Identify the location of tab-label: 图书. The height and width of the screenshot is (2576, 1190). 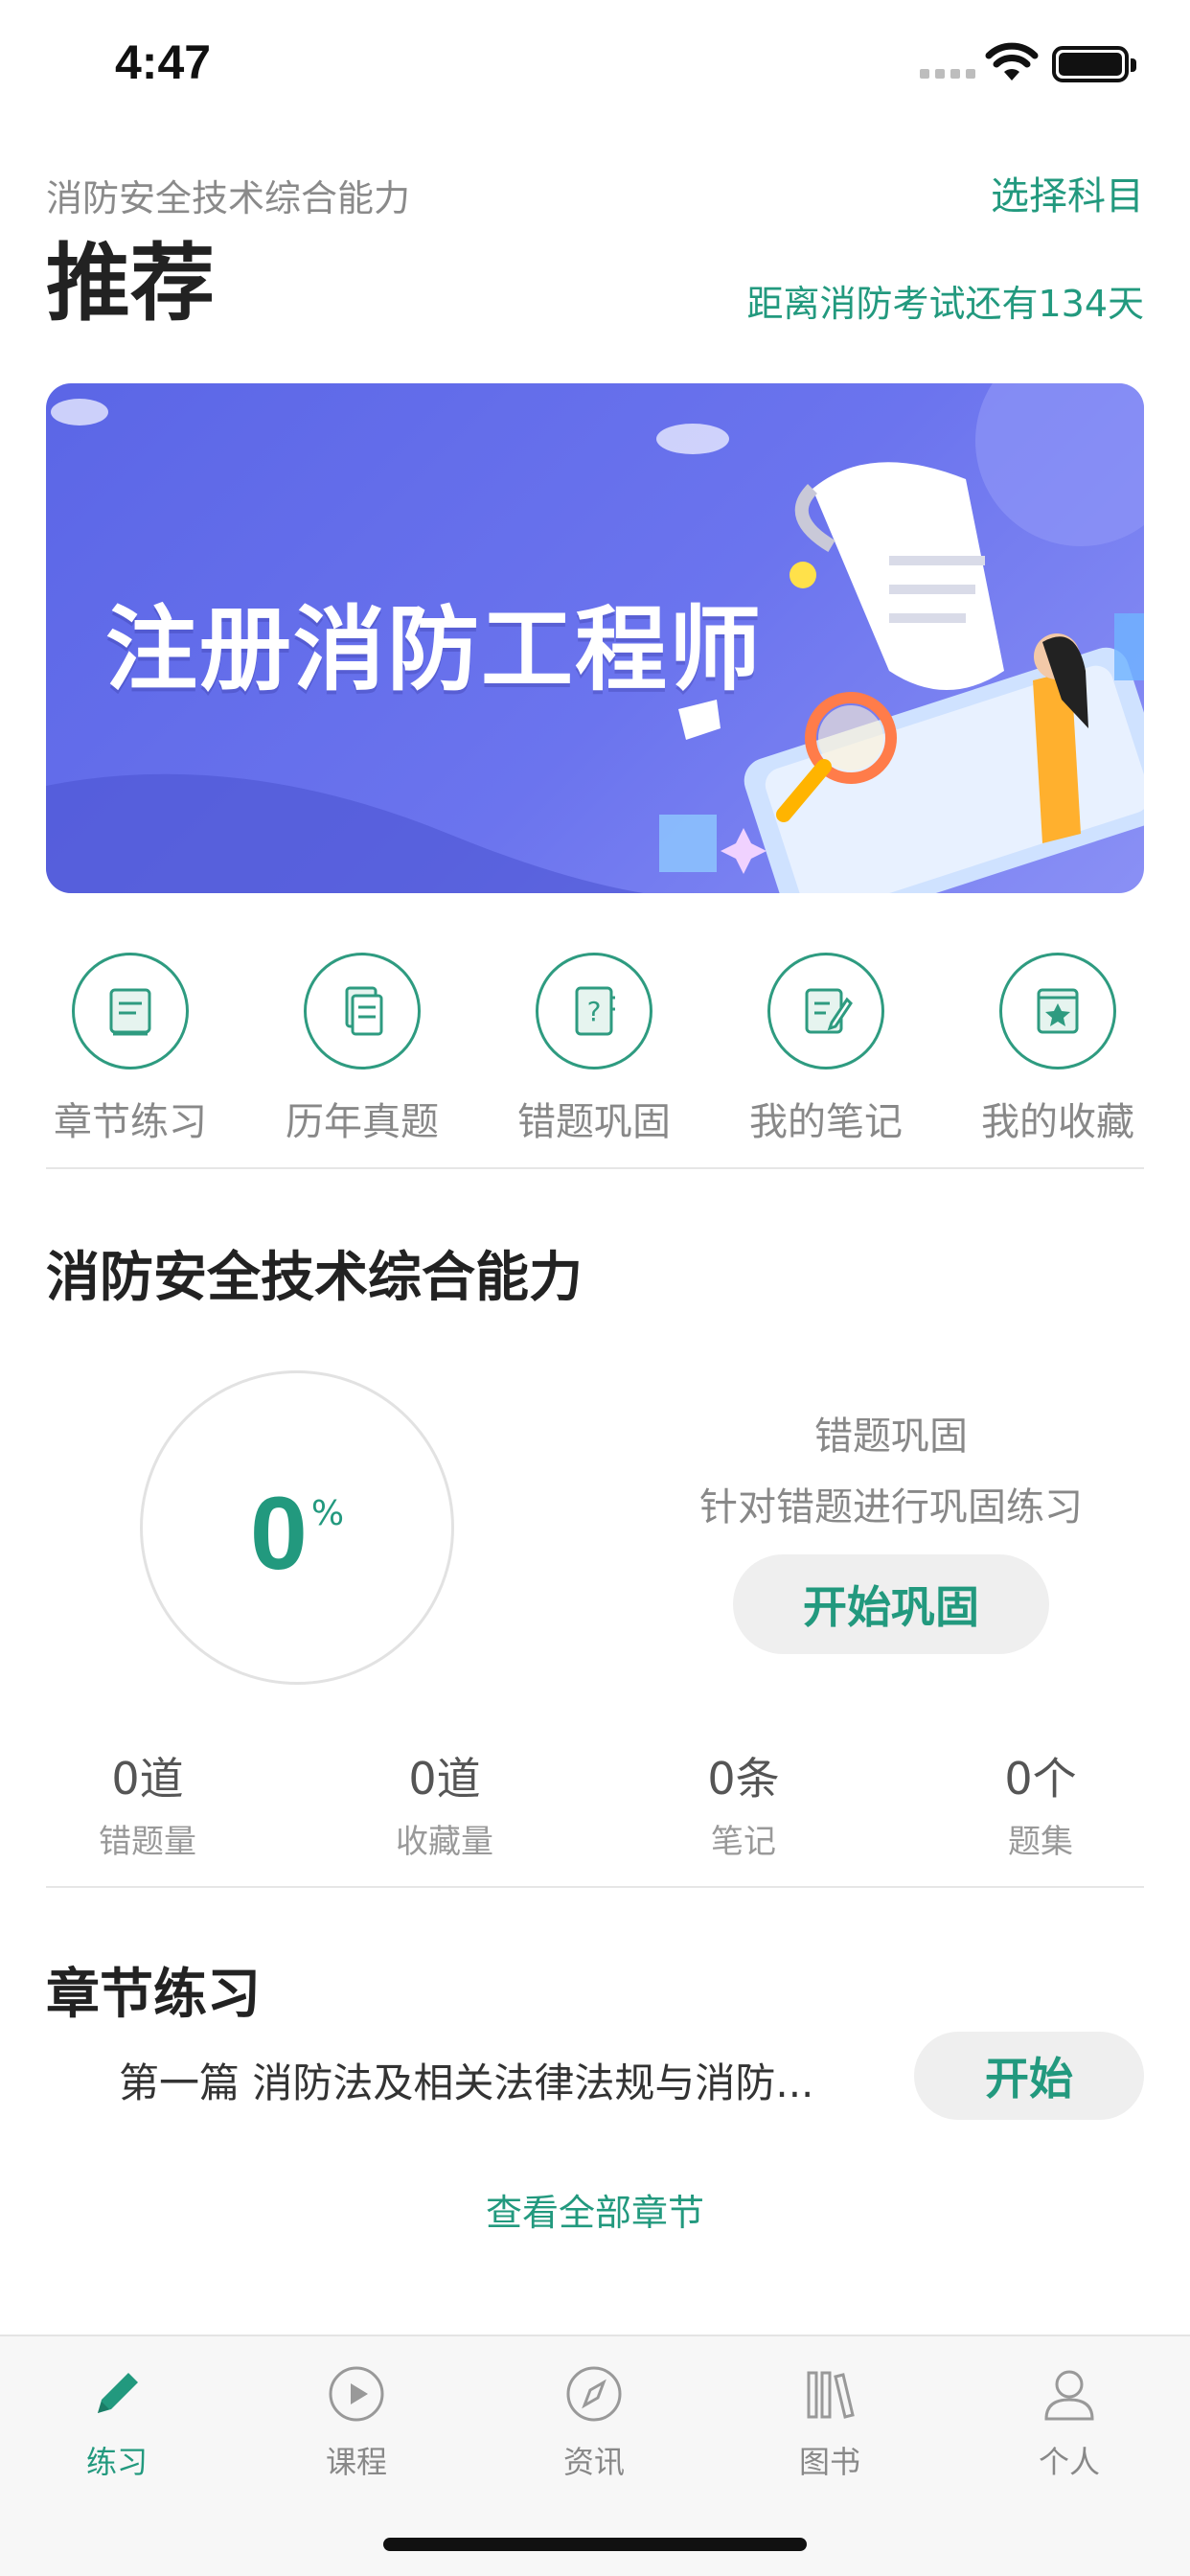
(829, 2462).